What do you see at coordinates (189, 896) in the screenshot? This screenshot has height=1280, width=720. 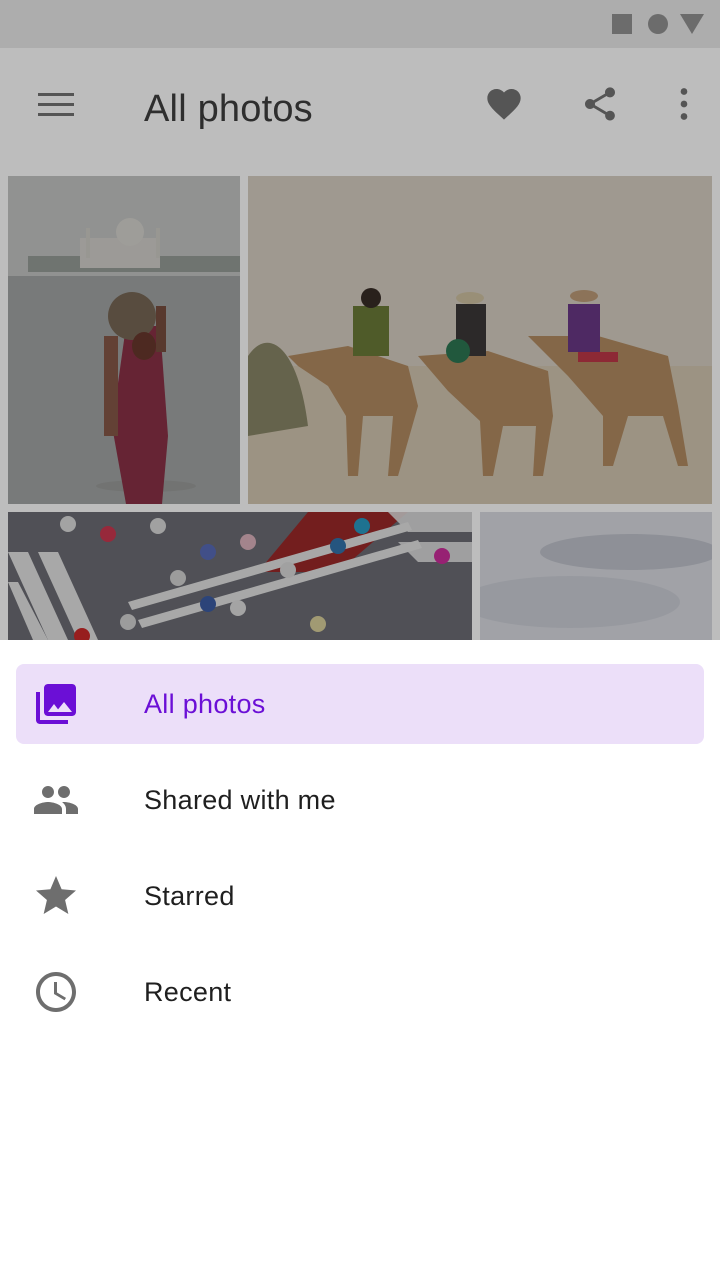 I see `nav-label: Starred` at bounding box center [189, 896].